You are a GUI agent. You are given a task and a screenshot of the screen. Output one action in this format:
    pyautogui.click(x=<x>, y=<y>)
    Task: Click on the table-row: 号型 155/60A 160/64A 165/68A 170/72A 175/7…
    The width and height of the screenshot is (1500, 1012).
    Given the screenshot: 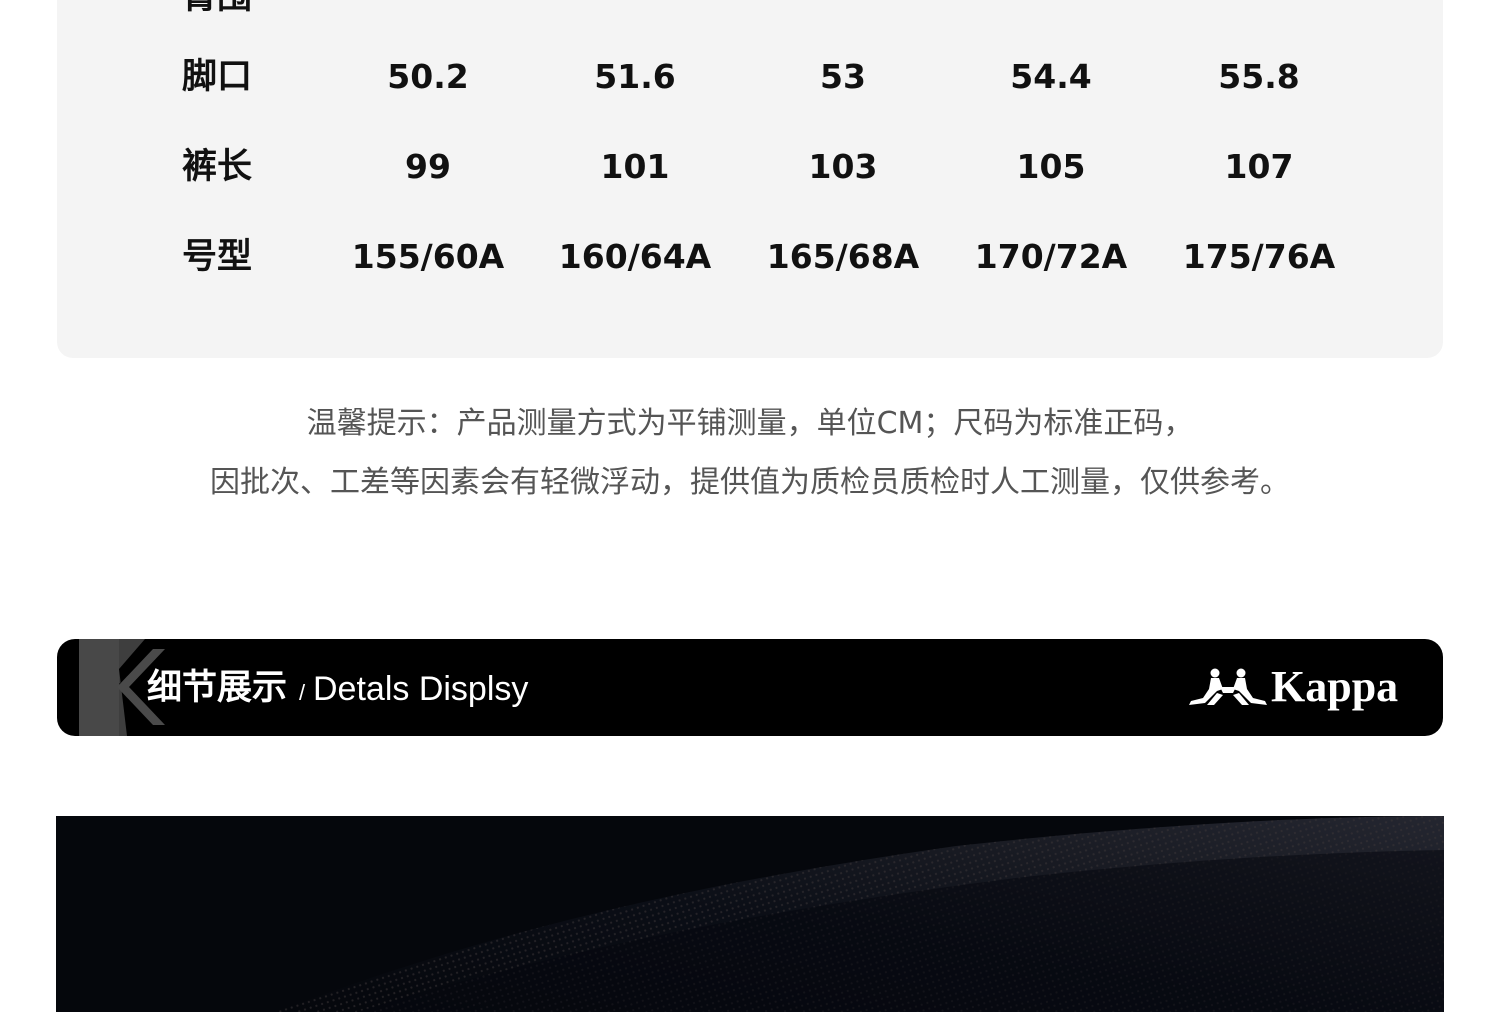 What is the action you would take?
    pyautogui.click(x=750, y=257)
    